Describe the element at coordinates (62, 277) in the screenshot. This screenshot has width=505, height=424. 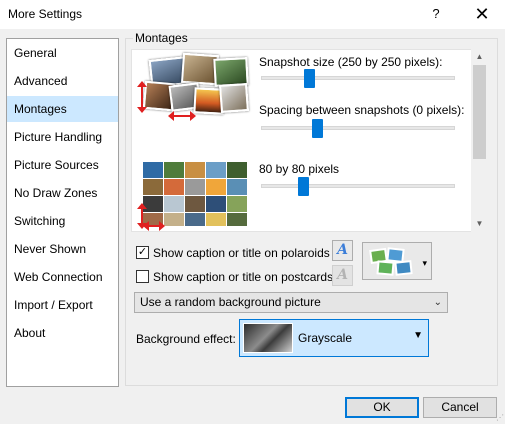
I see `sidebar-item-web-connection: Web Connection` at that location.